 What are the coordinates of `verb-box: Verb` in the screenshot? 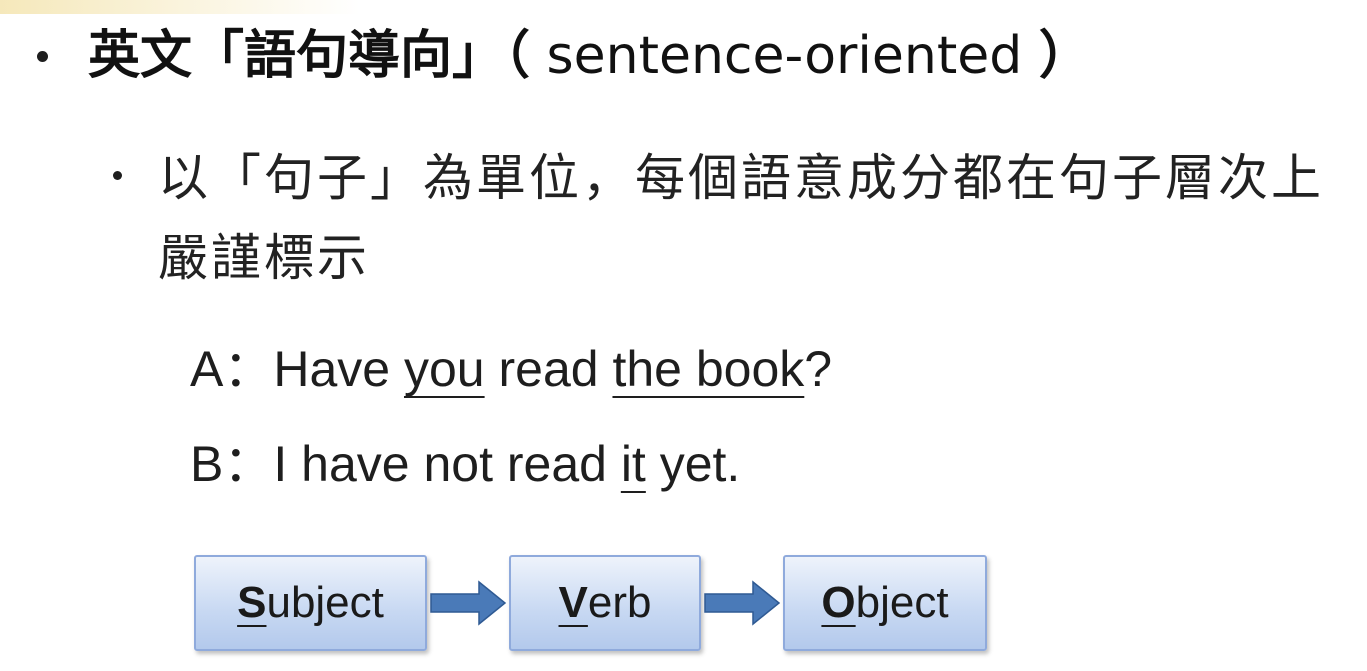 It's located at (605, 603).